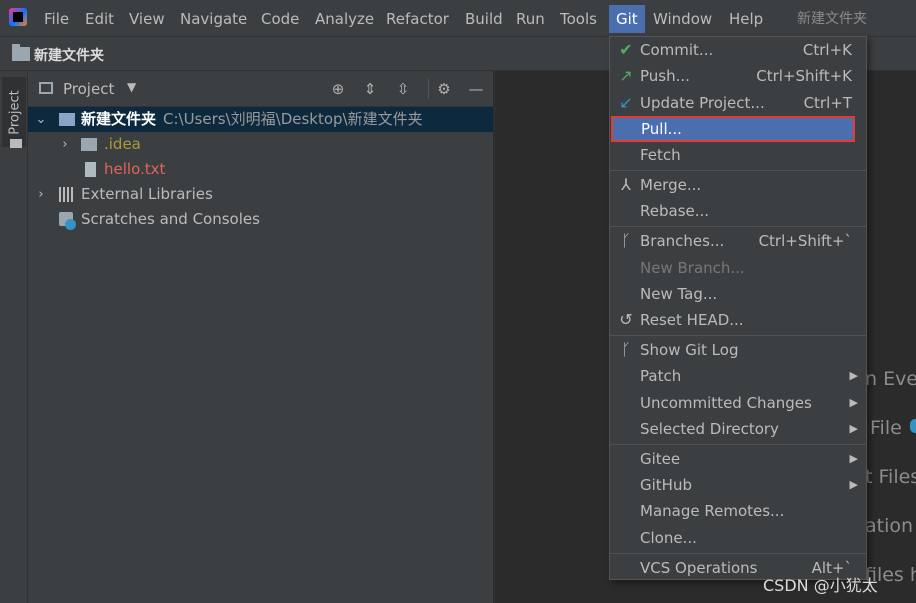 This screenshot has height=603, width=916. What do you see at coordinates (131, 87) in the screenshot?
I see `dropdown-caret-icon: ▼` at bounding box center [131, 87].